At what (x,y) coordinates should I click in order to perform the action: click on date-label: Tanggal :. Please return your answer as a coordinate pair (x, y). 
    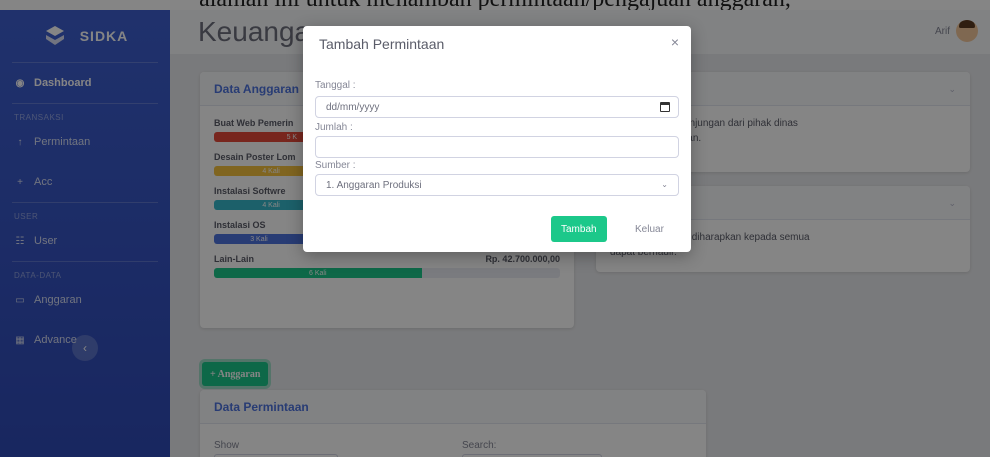
    Looking at the image, I should click on (335, 85).